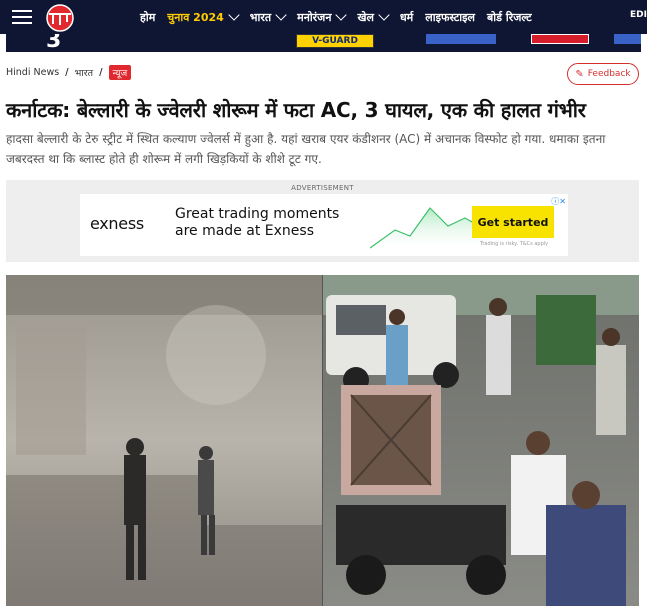  I want to click on breadcrumb: Hindi News / भारत / न्यूज, so click(69, 72).